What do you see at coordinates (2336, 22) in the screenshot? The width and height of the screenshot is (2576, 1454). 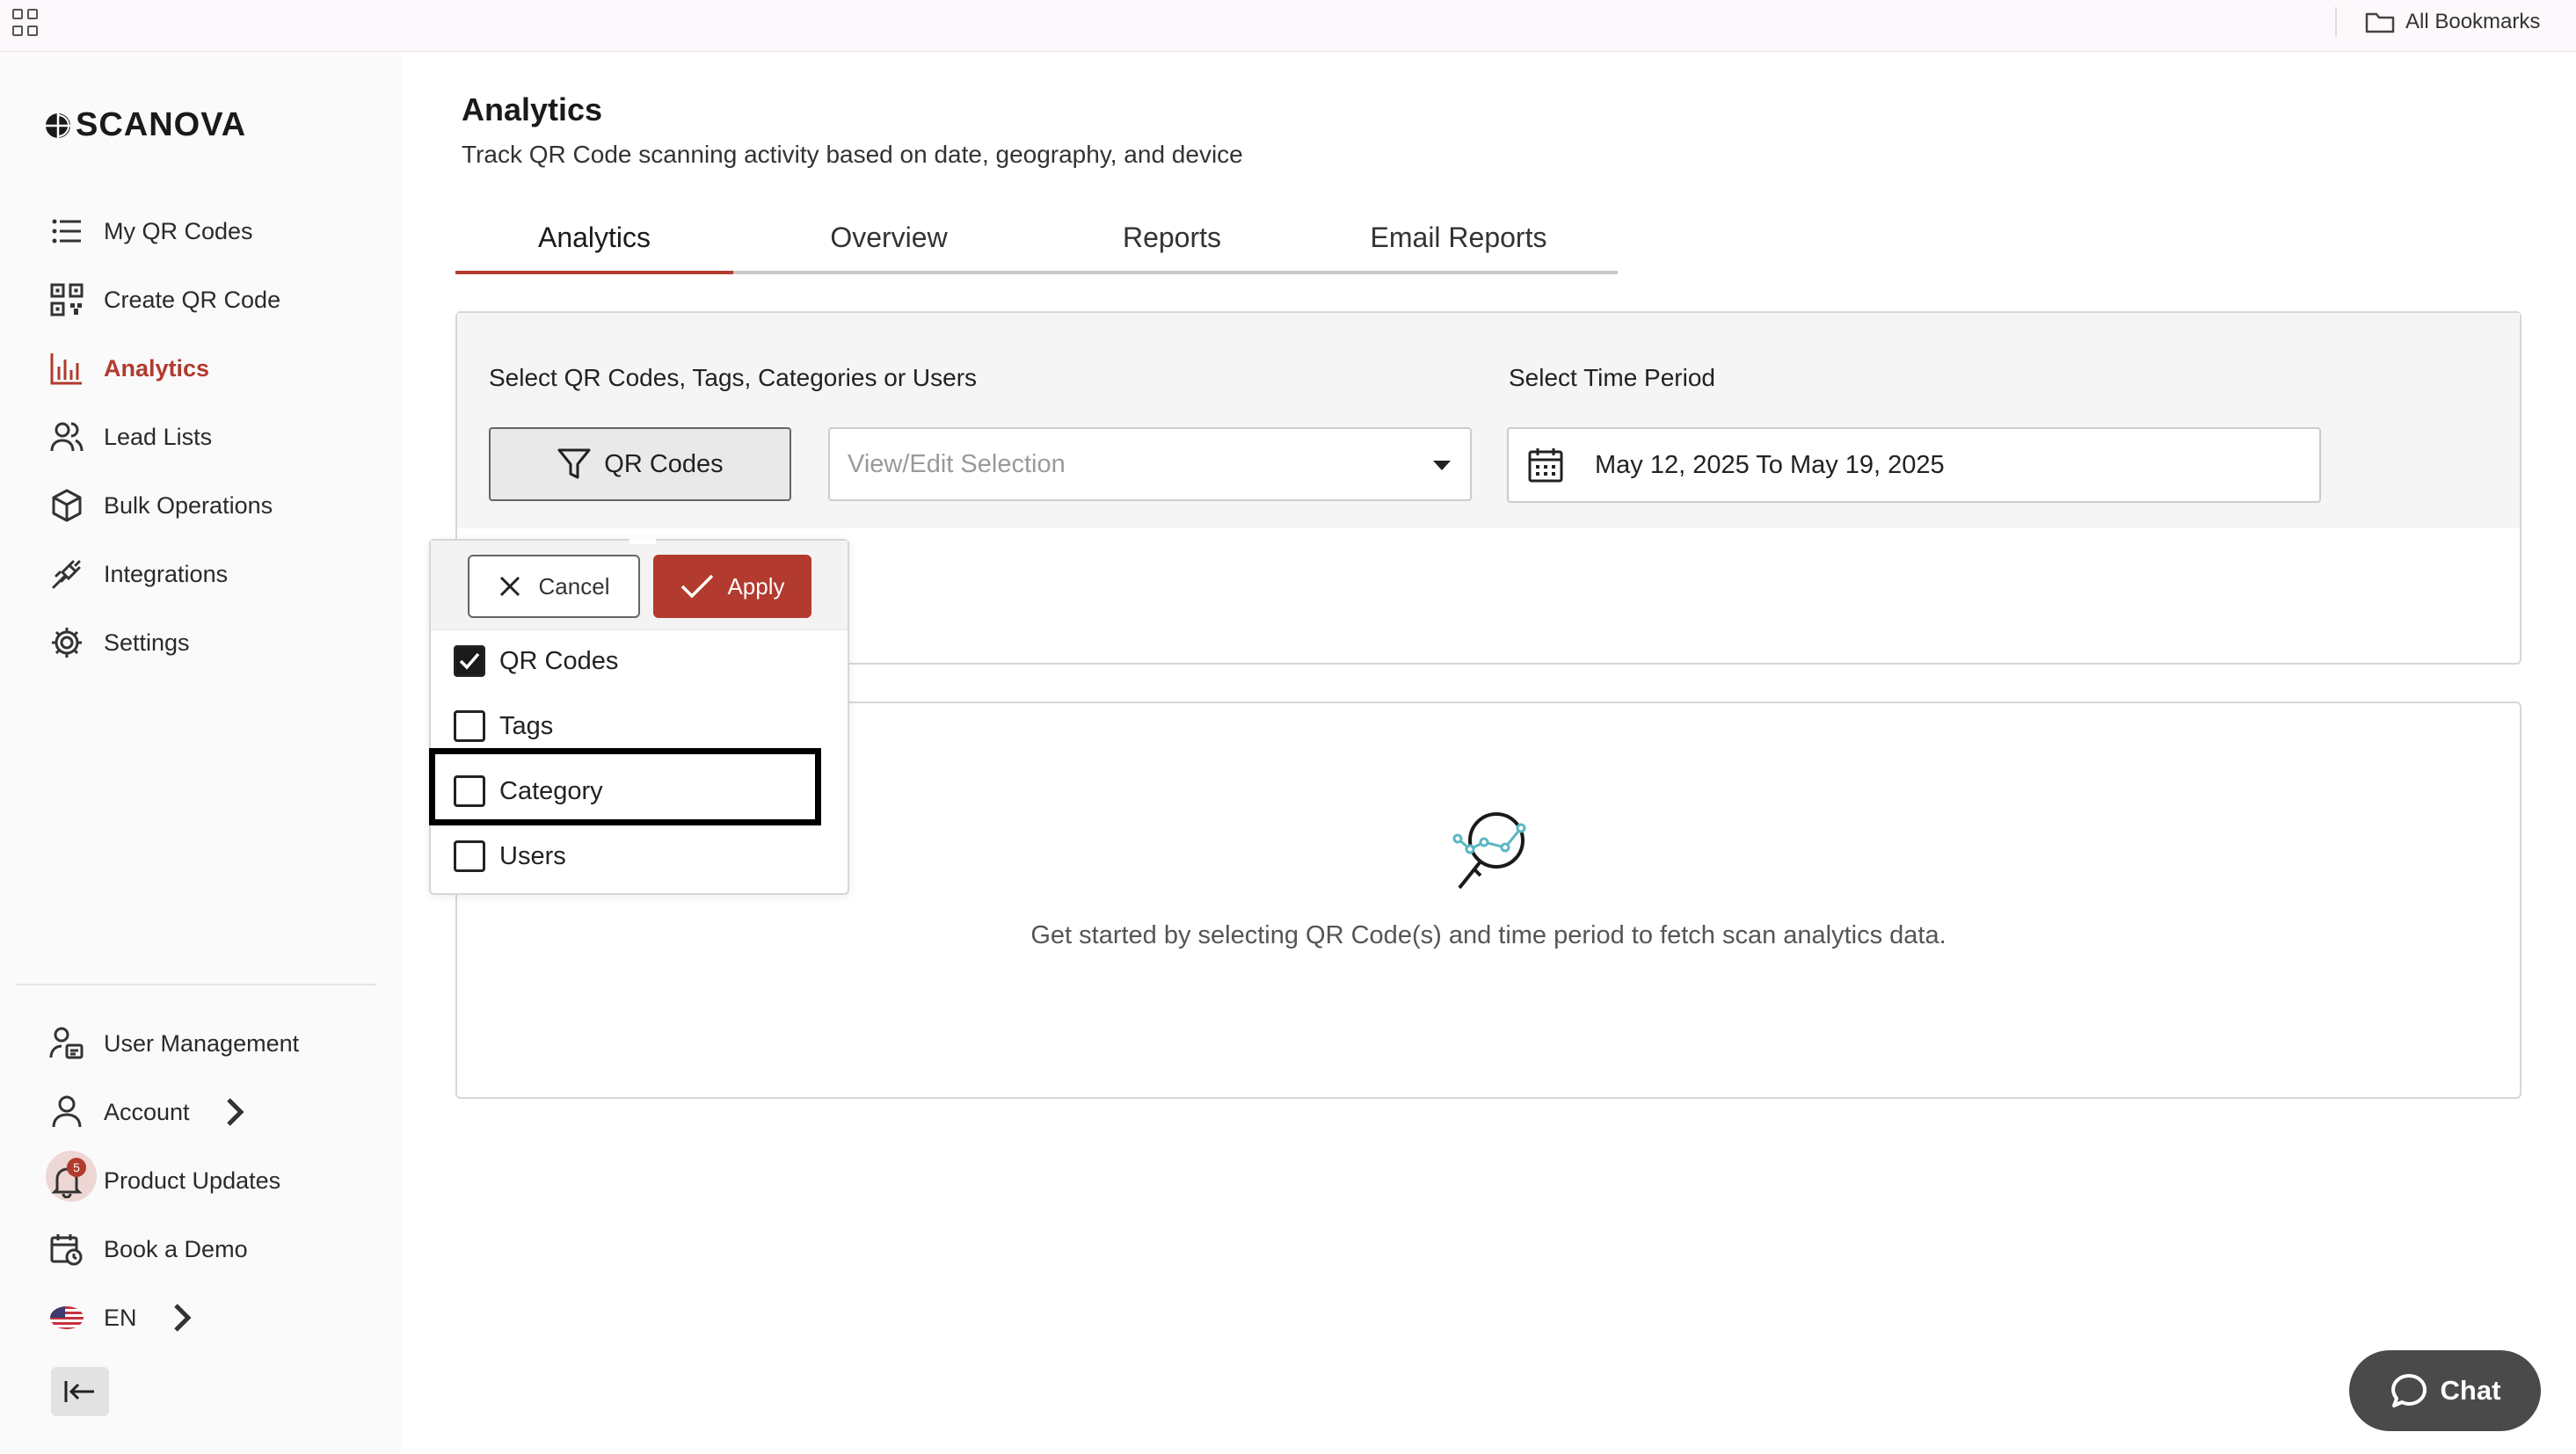 I see `bookmarks-separator` at bounding box center [2336, 22].